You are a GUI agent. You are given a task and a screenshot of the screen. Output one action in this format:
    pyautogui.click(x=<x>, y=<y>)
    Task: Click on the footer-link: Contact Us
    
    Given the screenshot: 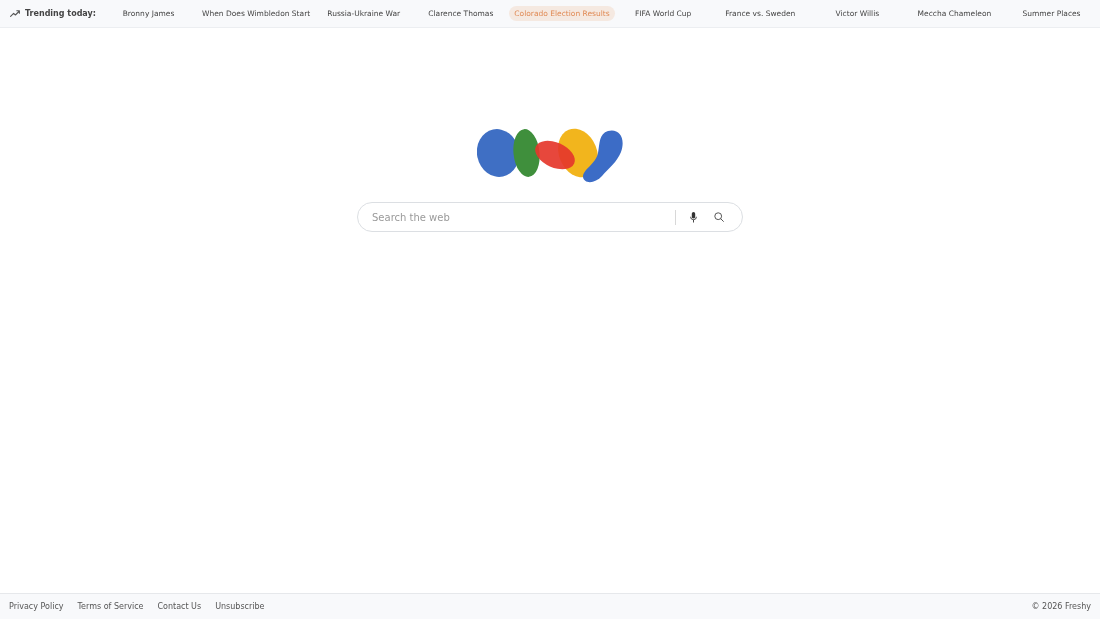 What is the action you would take?
    pyautogui.click(x=179, y=606)
    